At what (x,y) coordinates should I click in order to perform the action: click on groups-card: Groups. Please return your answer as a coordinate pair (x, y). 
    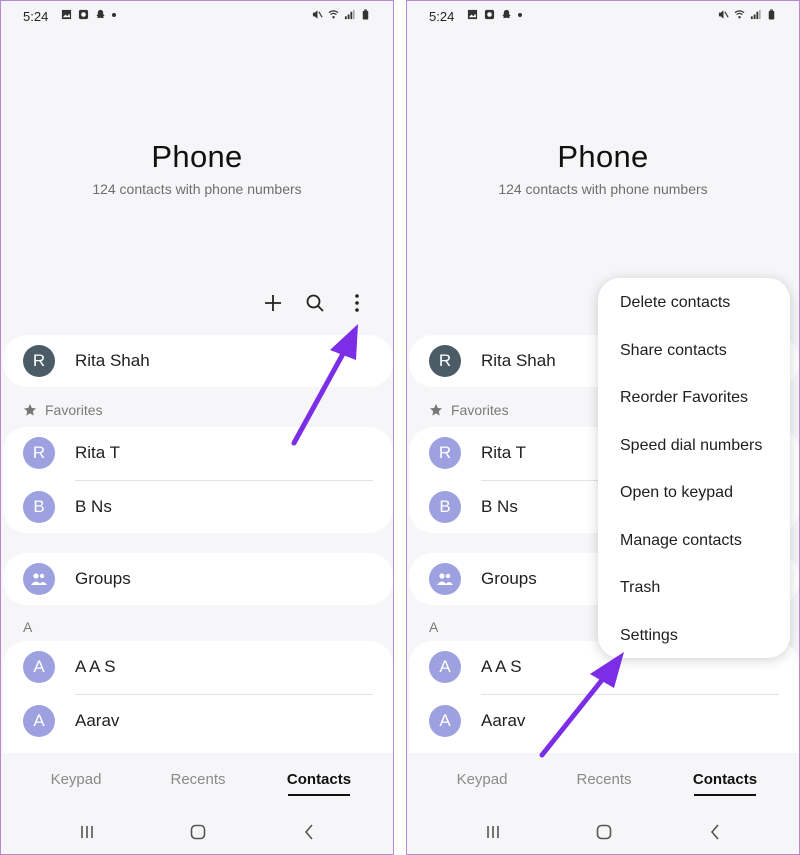
    Looking at the image, I should click on (198, 579).